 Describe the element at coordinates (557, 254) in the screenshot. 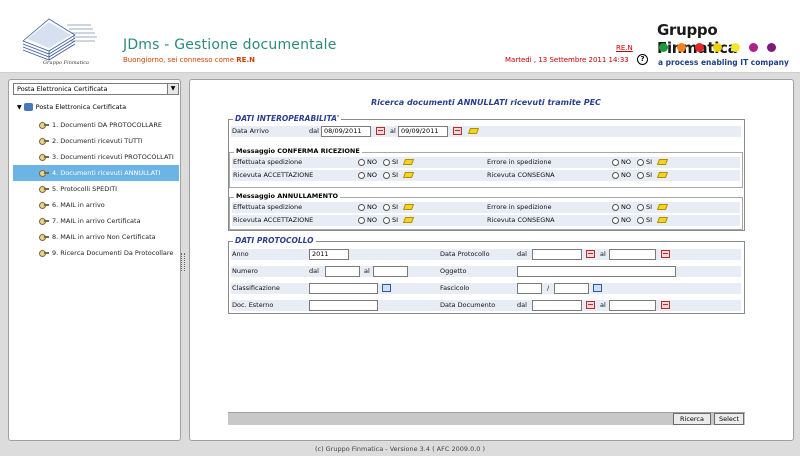

I see `data-protocollo-dal-input` at that location.